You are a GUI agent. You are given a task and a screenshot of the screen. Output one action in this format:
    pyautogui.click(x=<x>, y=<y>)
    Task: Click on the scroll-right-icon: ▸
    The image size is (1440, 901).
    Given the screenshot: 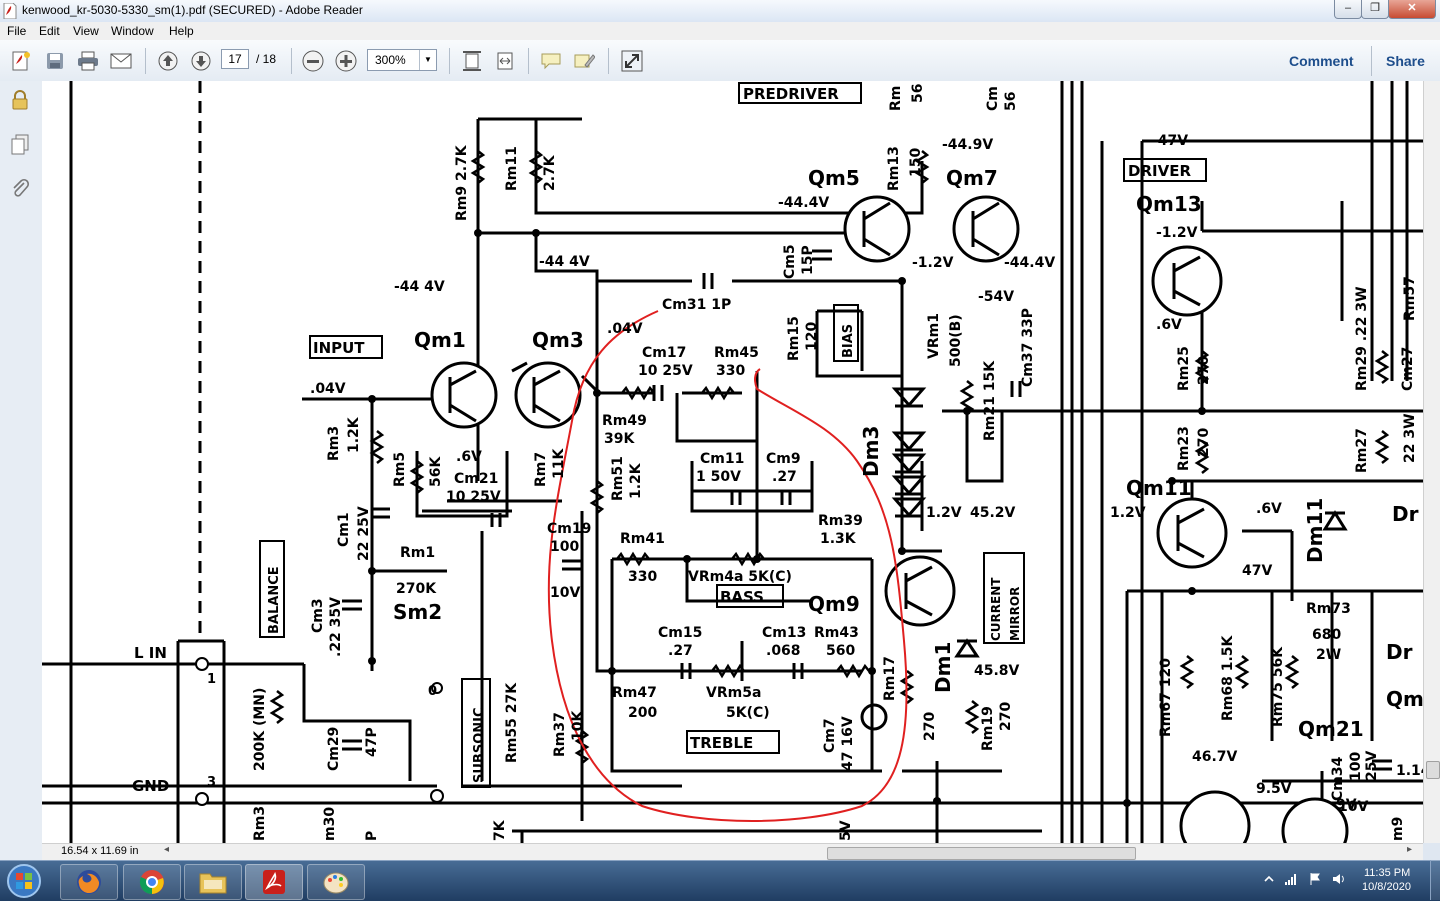 What is the action you would take?
    pyautogui.click(x=1409, y=849)
    